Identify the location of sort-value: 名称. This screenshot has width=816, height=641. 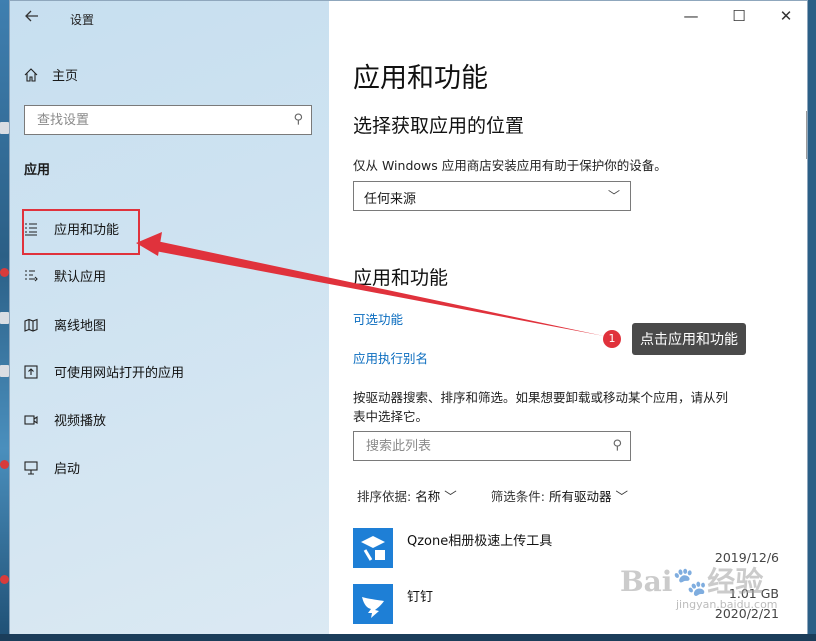
(428, 496).